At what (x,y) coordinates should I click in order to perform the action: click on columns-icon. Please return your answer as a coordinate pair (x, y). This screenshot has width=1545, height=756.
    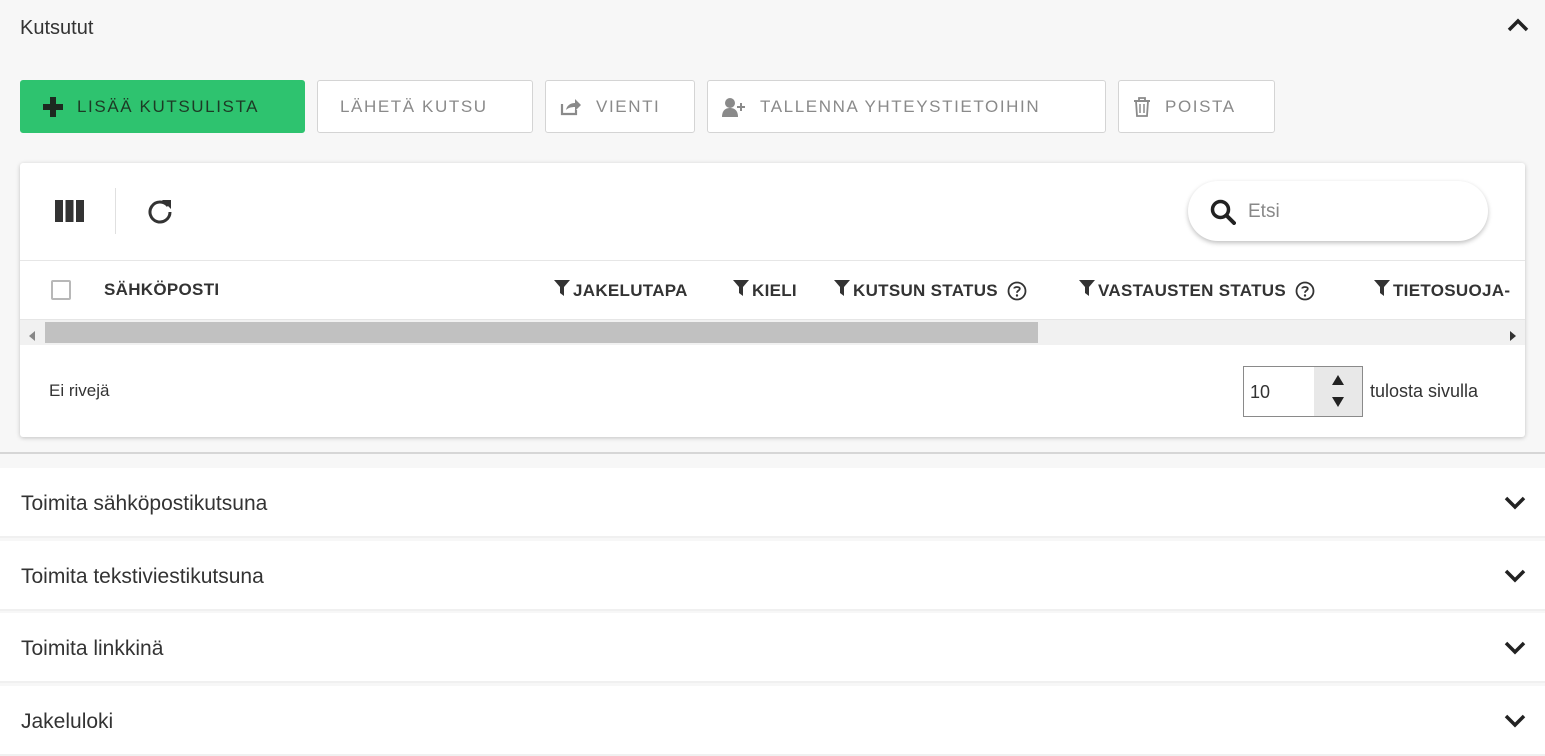
    Looking at the image, I should click on (69, 213).